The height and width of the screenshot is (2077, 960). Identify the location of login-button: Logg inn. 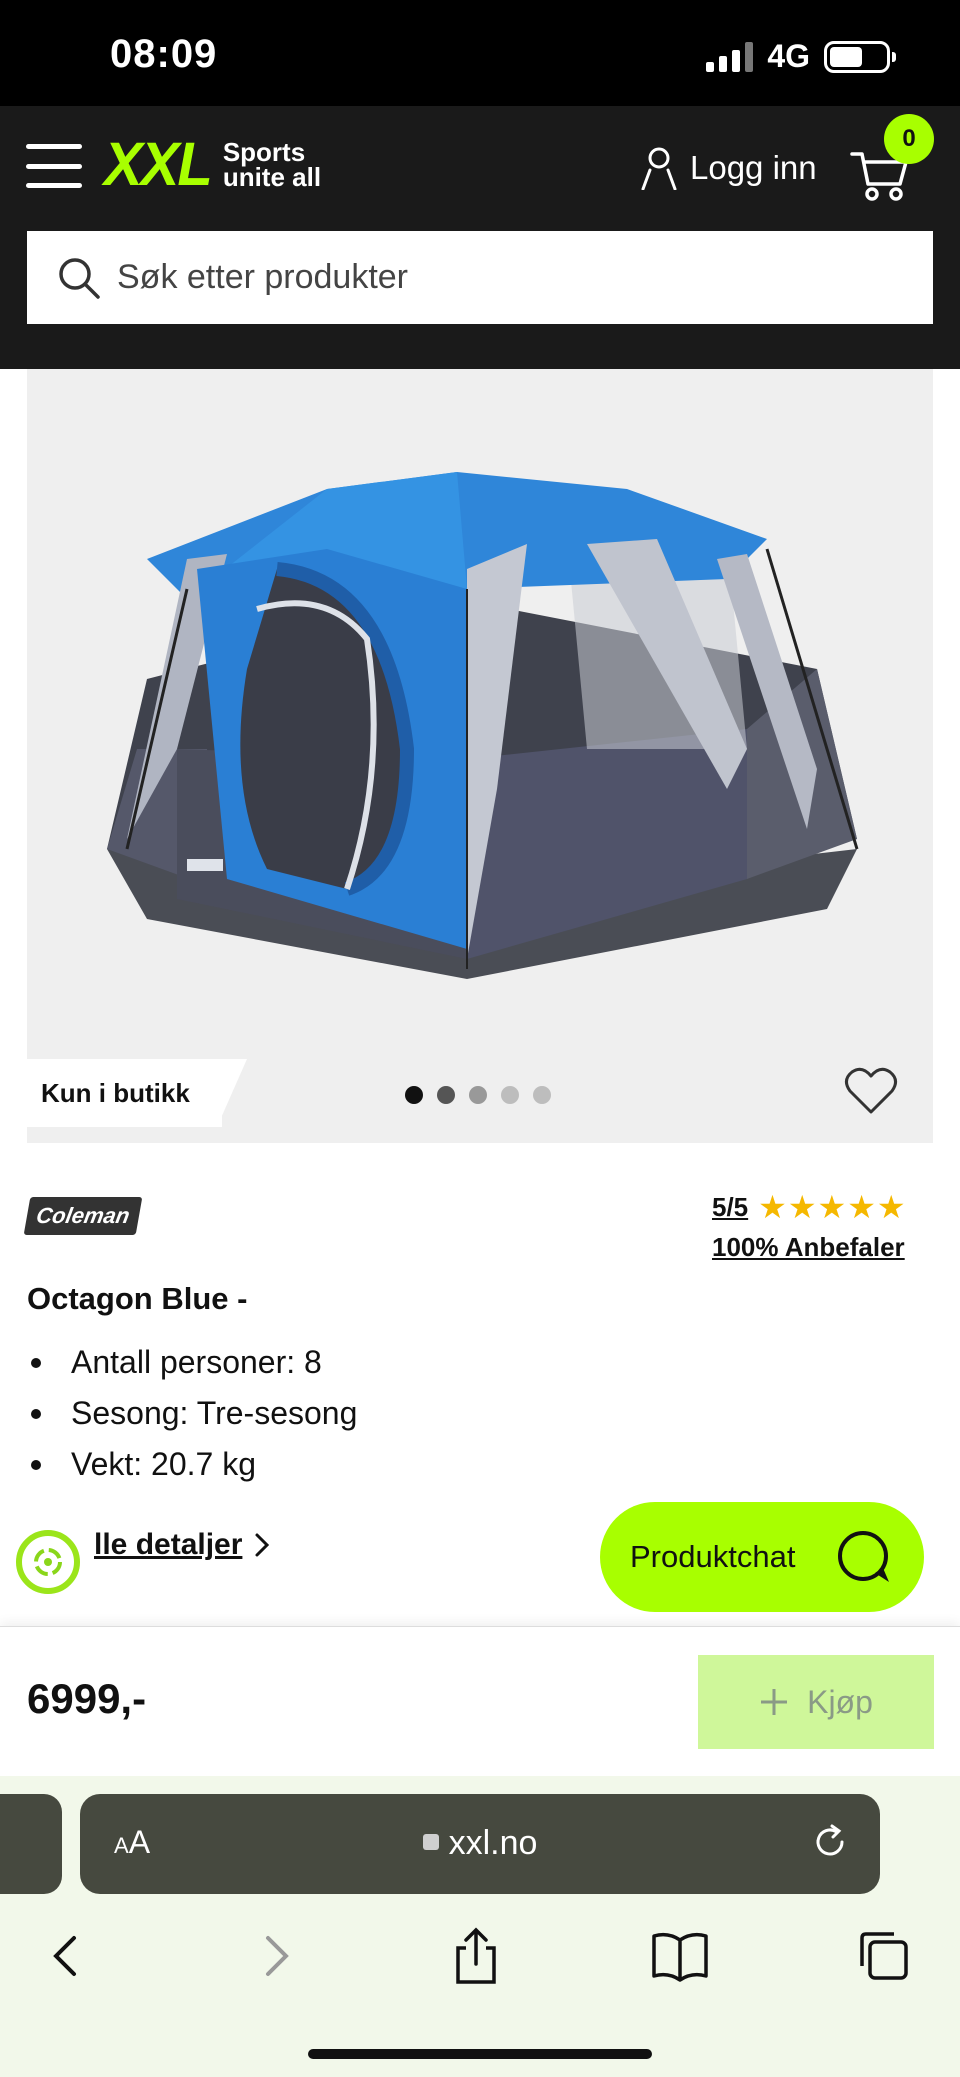
(728, 168).